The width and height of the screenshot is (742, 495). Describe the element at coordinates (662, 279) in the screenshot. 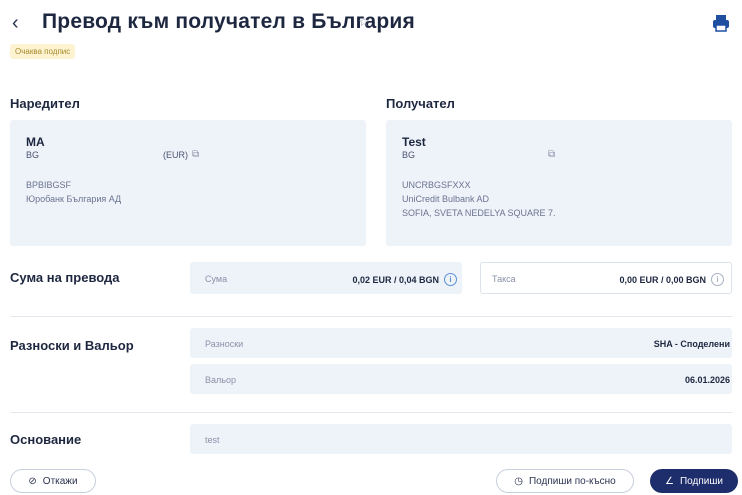

I see `fee-value: 0,00 EUR / 0,00 BGN` at that location.